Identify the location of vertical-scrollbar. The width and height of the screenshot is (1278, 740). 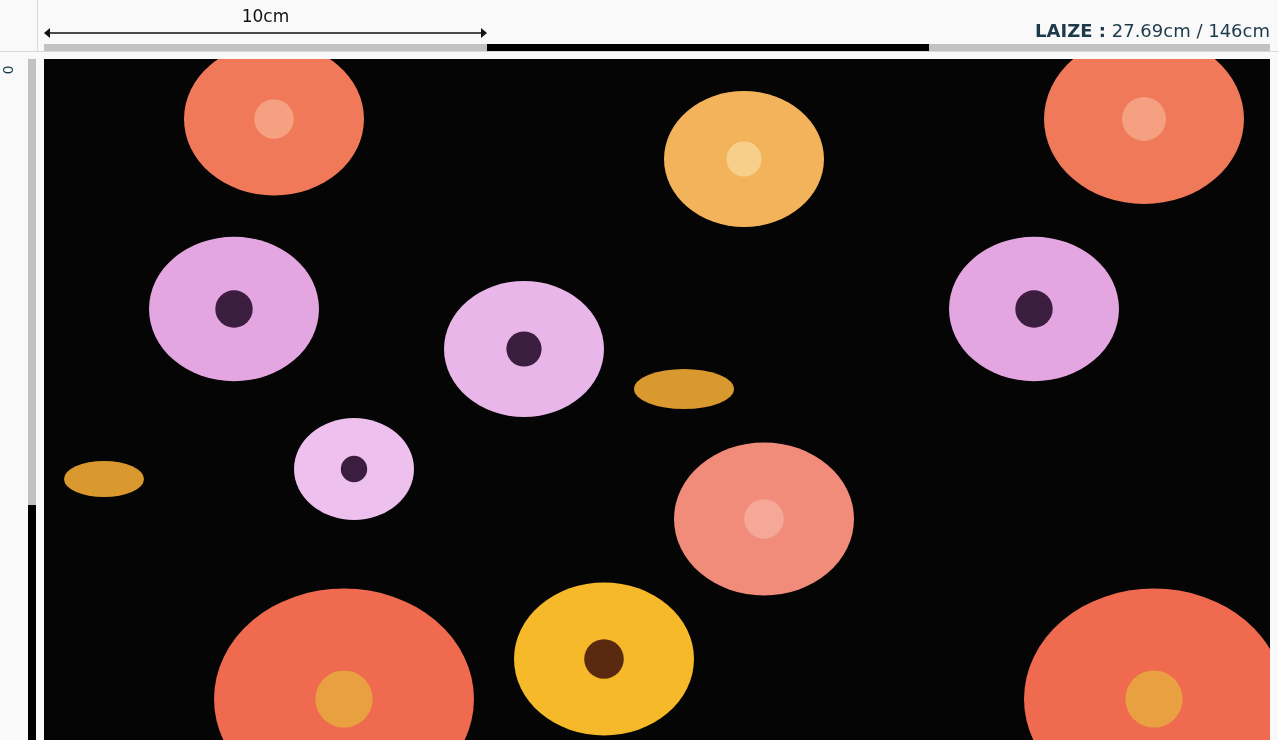
(32, 399).